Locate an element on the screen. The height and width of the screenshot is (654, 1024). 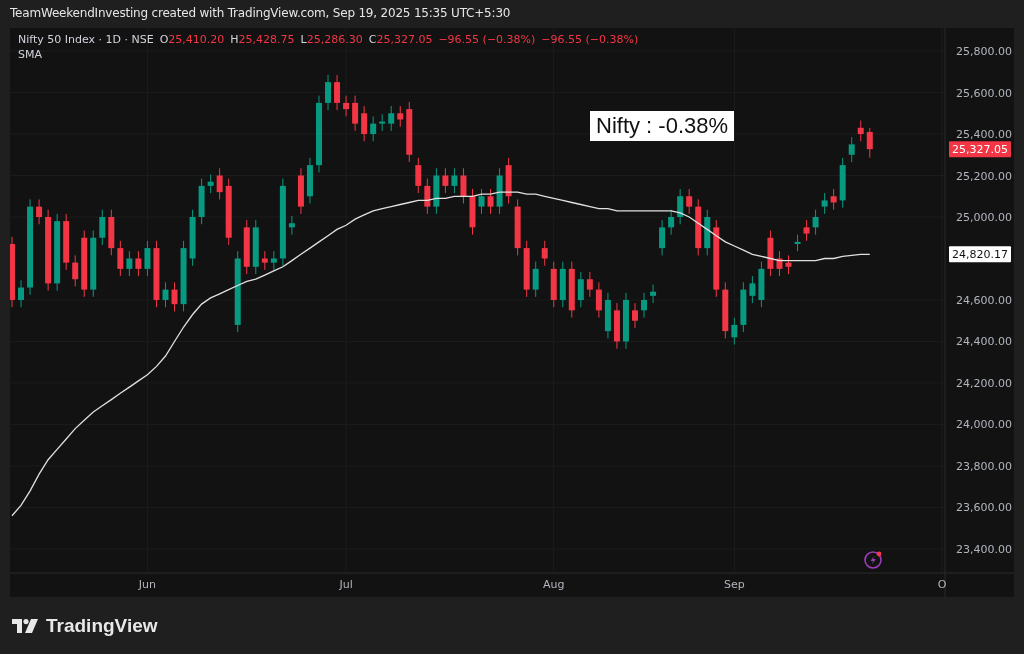
price-axis-label: 24,000.00 is located at coordinates (984, 425).